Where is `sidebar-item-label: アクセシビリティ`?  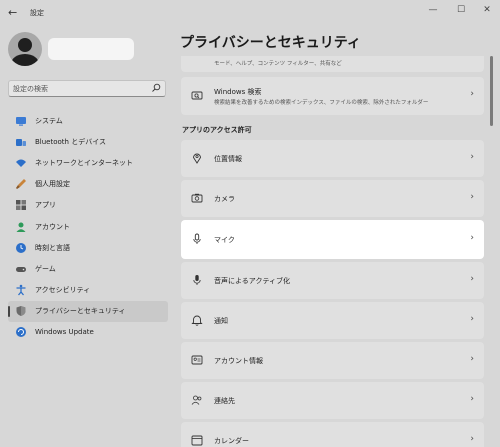 sidebar-item-label: アクセシビリティ is located at coordinates (63, 290).